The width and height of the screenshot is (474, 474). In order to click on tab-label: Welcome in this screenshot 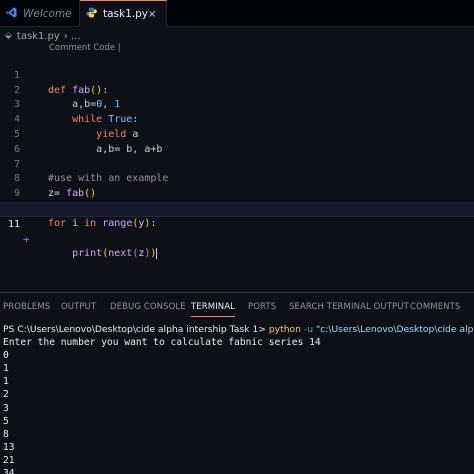, I will do `click(47, 13)`.